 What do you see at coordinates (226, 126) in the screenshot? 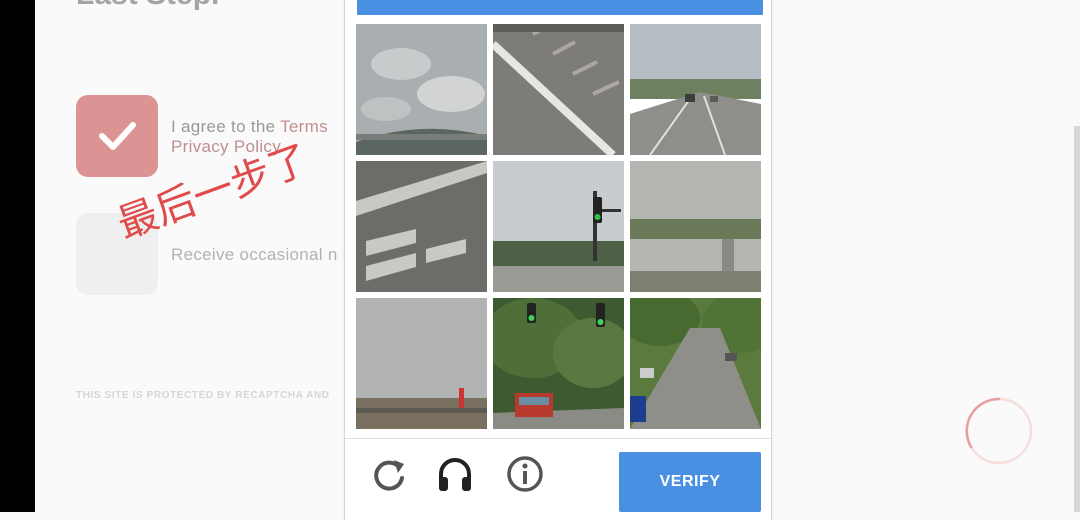
I see `agree-prefix: I agree to the` at bounding box center [226, 126].